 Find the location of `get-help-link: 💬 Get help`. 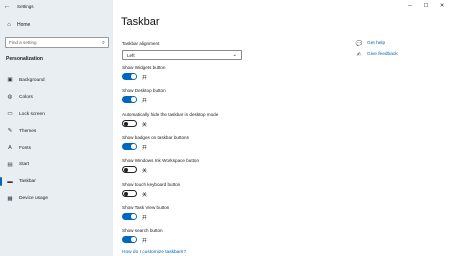

get-help-link: 💬 Get help is located at coordinates (400, 43).